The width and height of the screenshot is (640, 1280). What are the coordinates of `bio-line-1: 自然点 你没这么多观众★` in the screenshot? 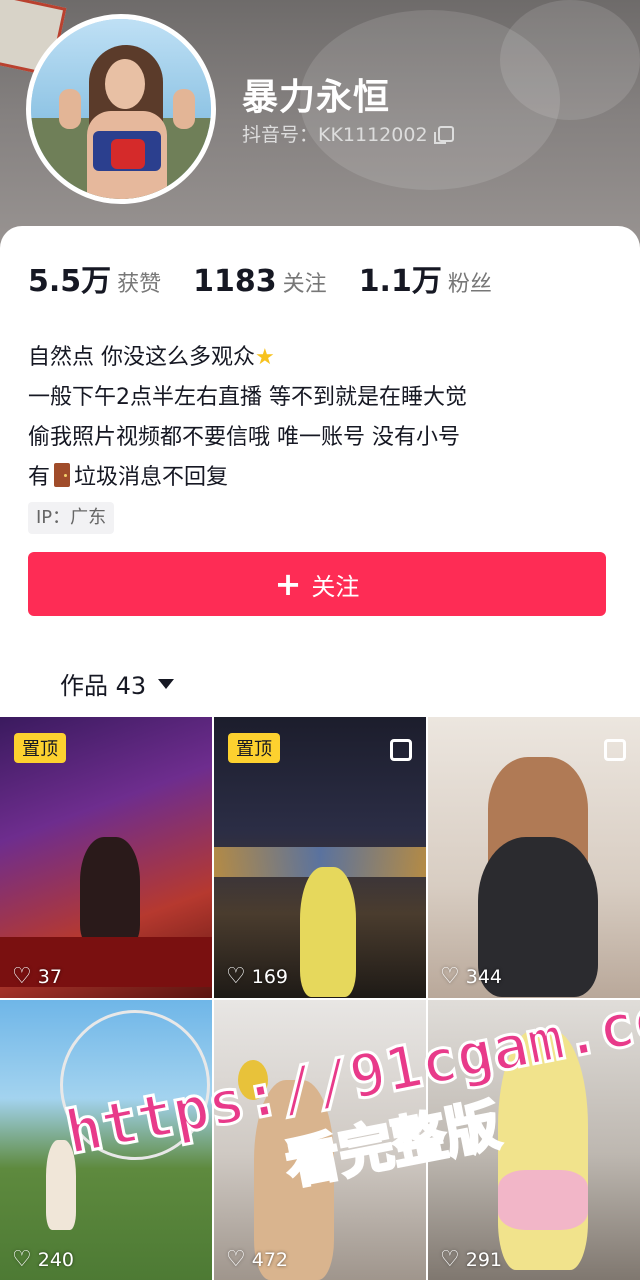 It's located at (323, 358).